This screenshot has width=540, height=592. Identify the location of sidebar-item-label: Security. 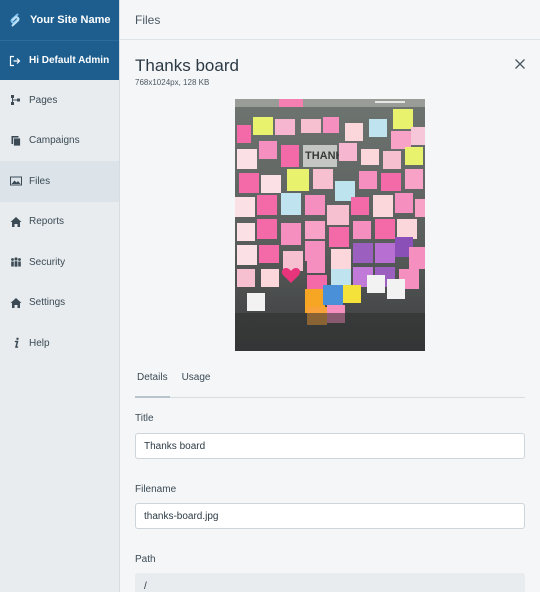
(47, 262).